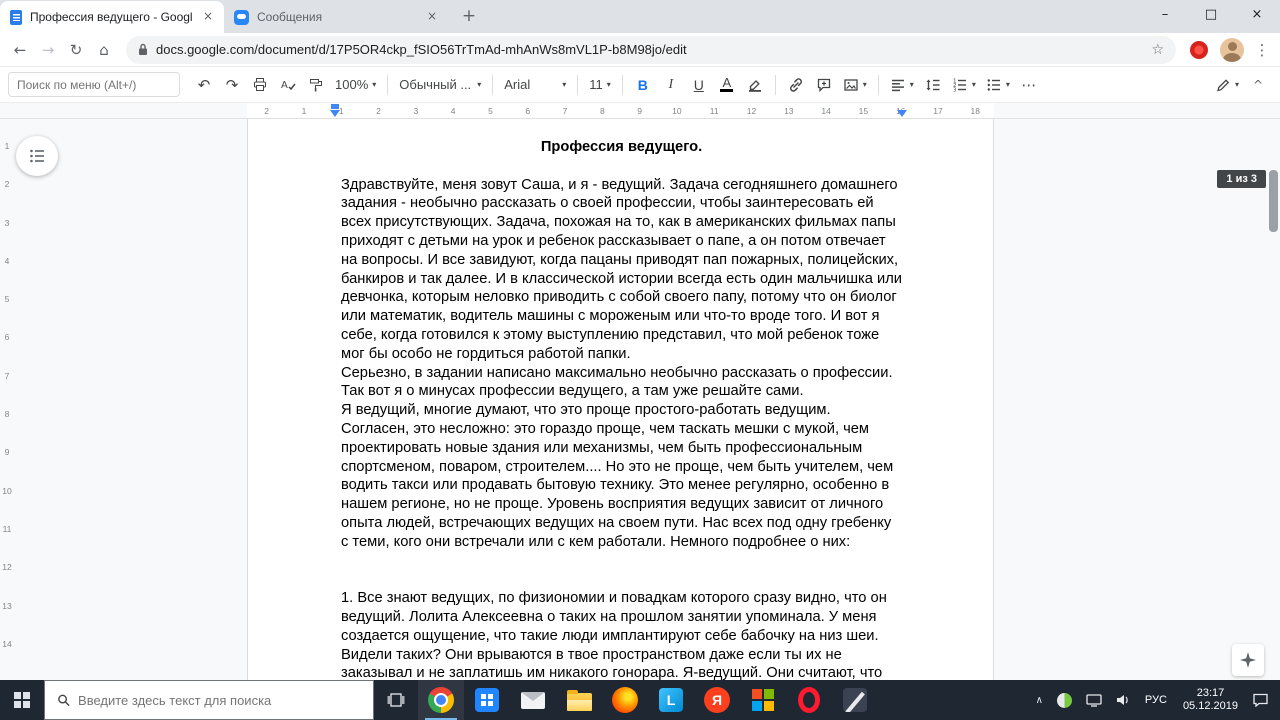 Image resolution: width=1280 pixels, height=720 pixels. What do you see at coordinates (621, 147) in the screenshot?
I see `document-title: Профессия ведущего.` at bounding box center [621, 147].